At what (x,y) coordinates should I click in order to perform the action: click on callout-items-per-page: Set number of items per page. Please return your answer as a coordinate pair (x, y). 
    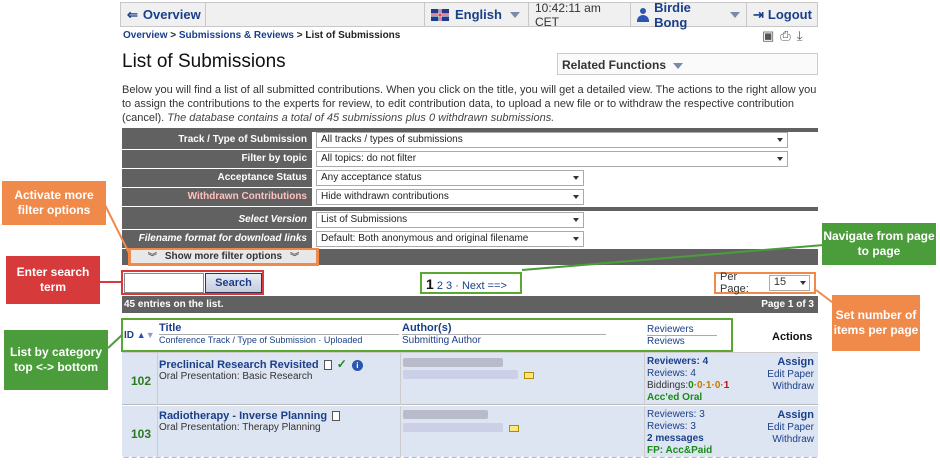
    Looking at the image, I should click on (876, 323).